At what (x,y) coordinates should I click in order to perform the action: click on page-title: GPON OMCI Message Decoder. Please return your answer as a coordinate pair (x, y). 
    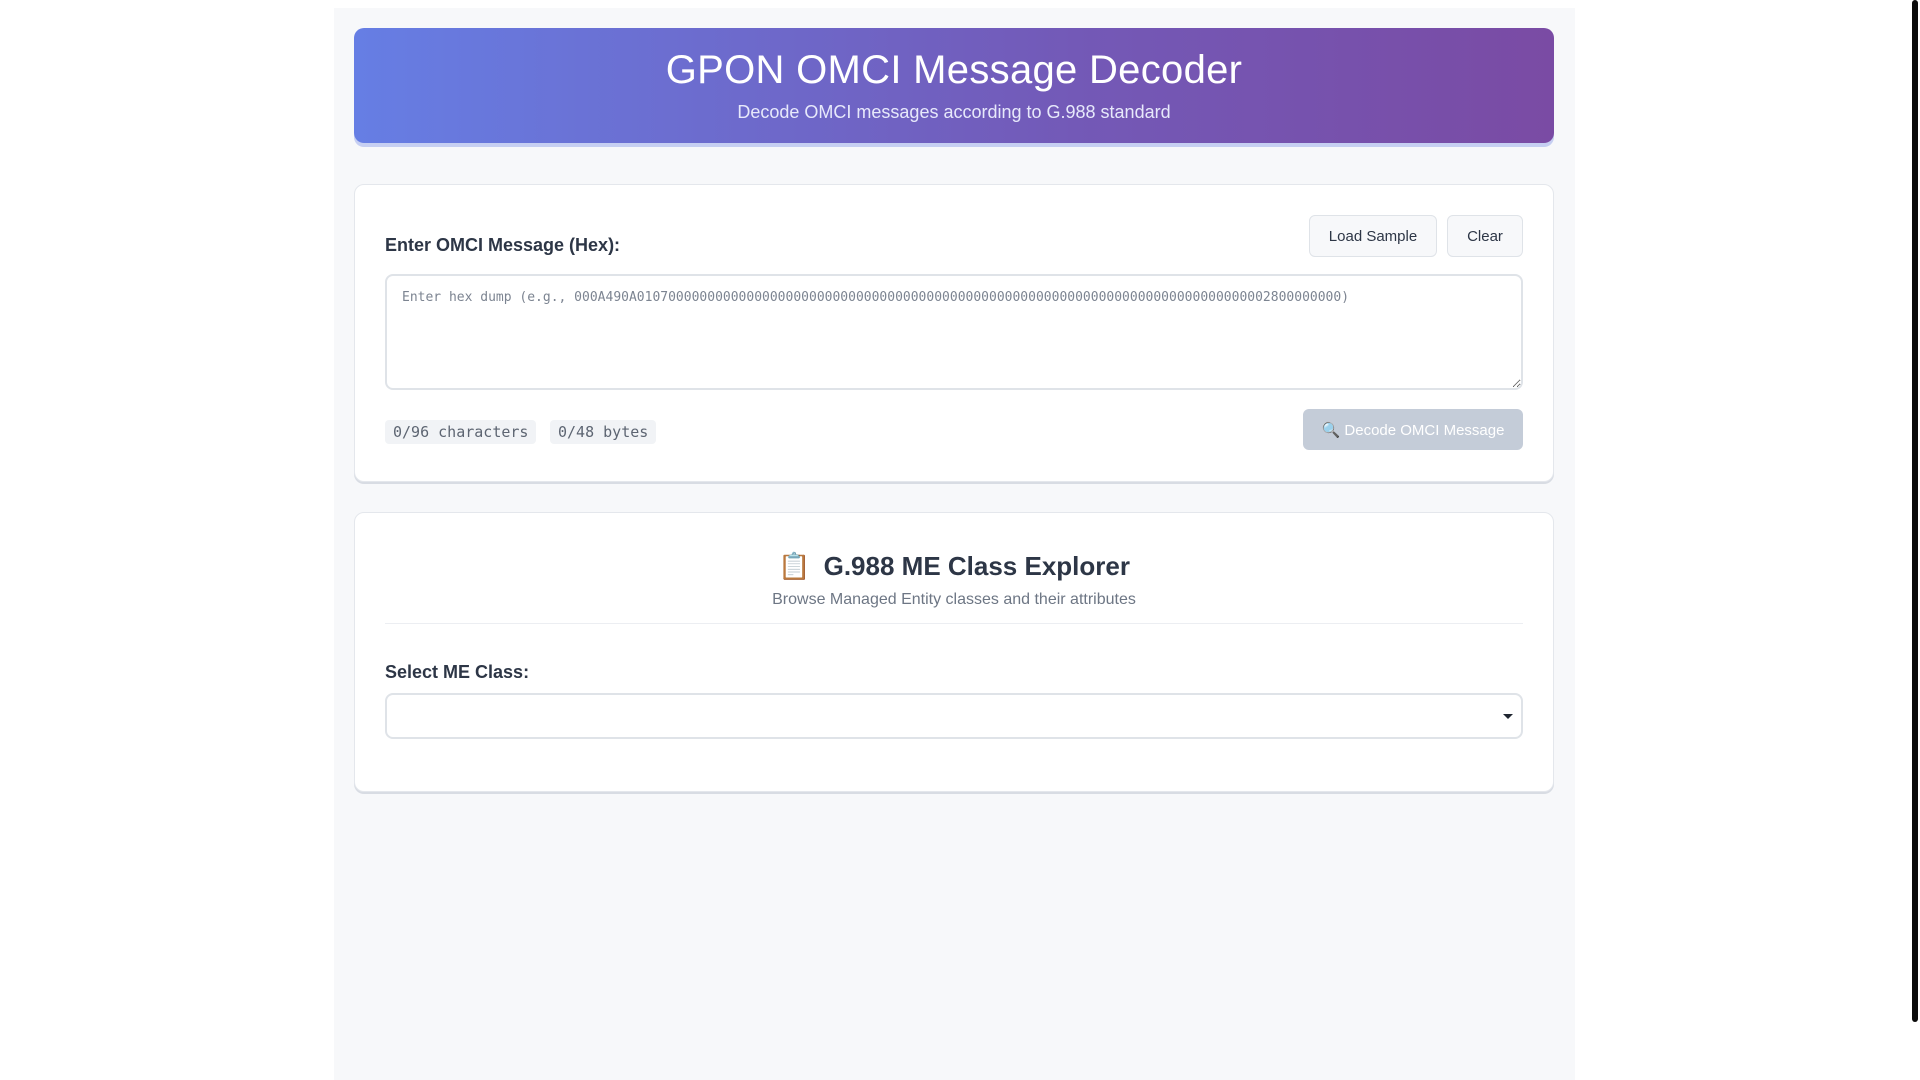
    Looking at the image, I should click on (954, 70).